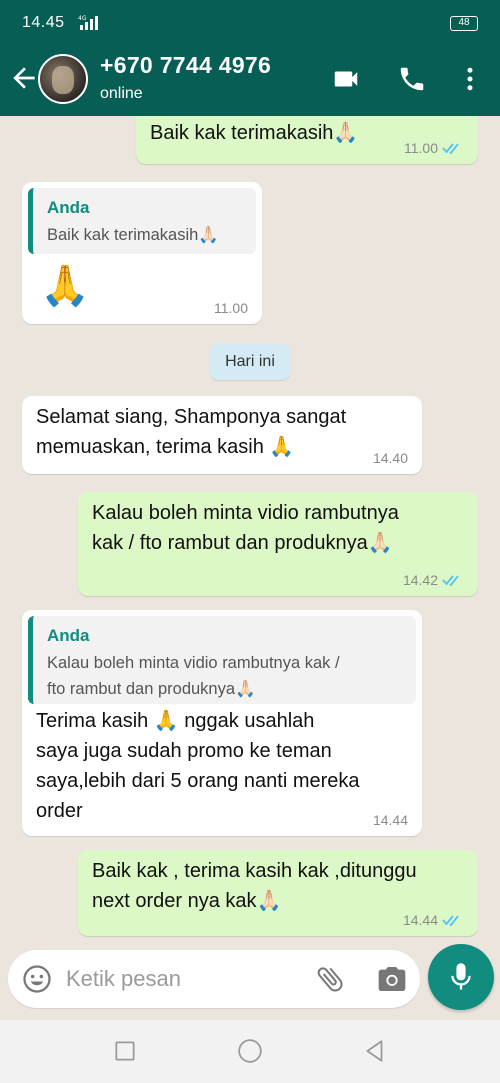  I want to click on message-meta: 14.42, so click(433, 580).